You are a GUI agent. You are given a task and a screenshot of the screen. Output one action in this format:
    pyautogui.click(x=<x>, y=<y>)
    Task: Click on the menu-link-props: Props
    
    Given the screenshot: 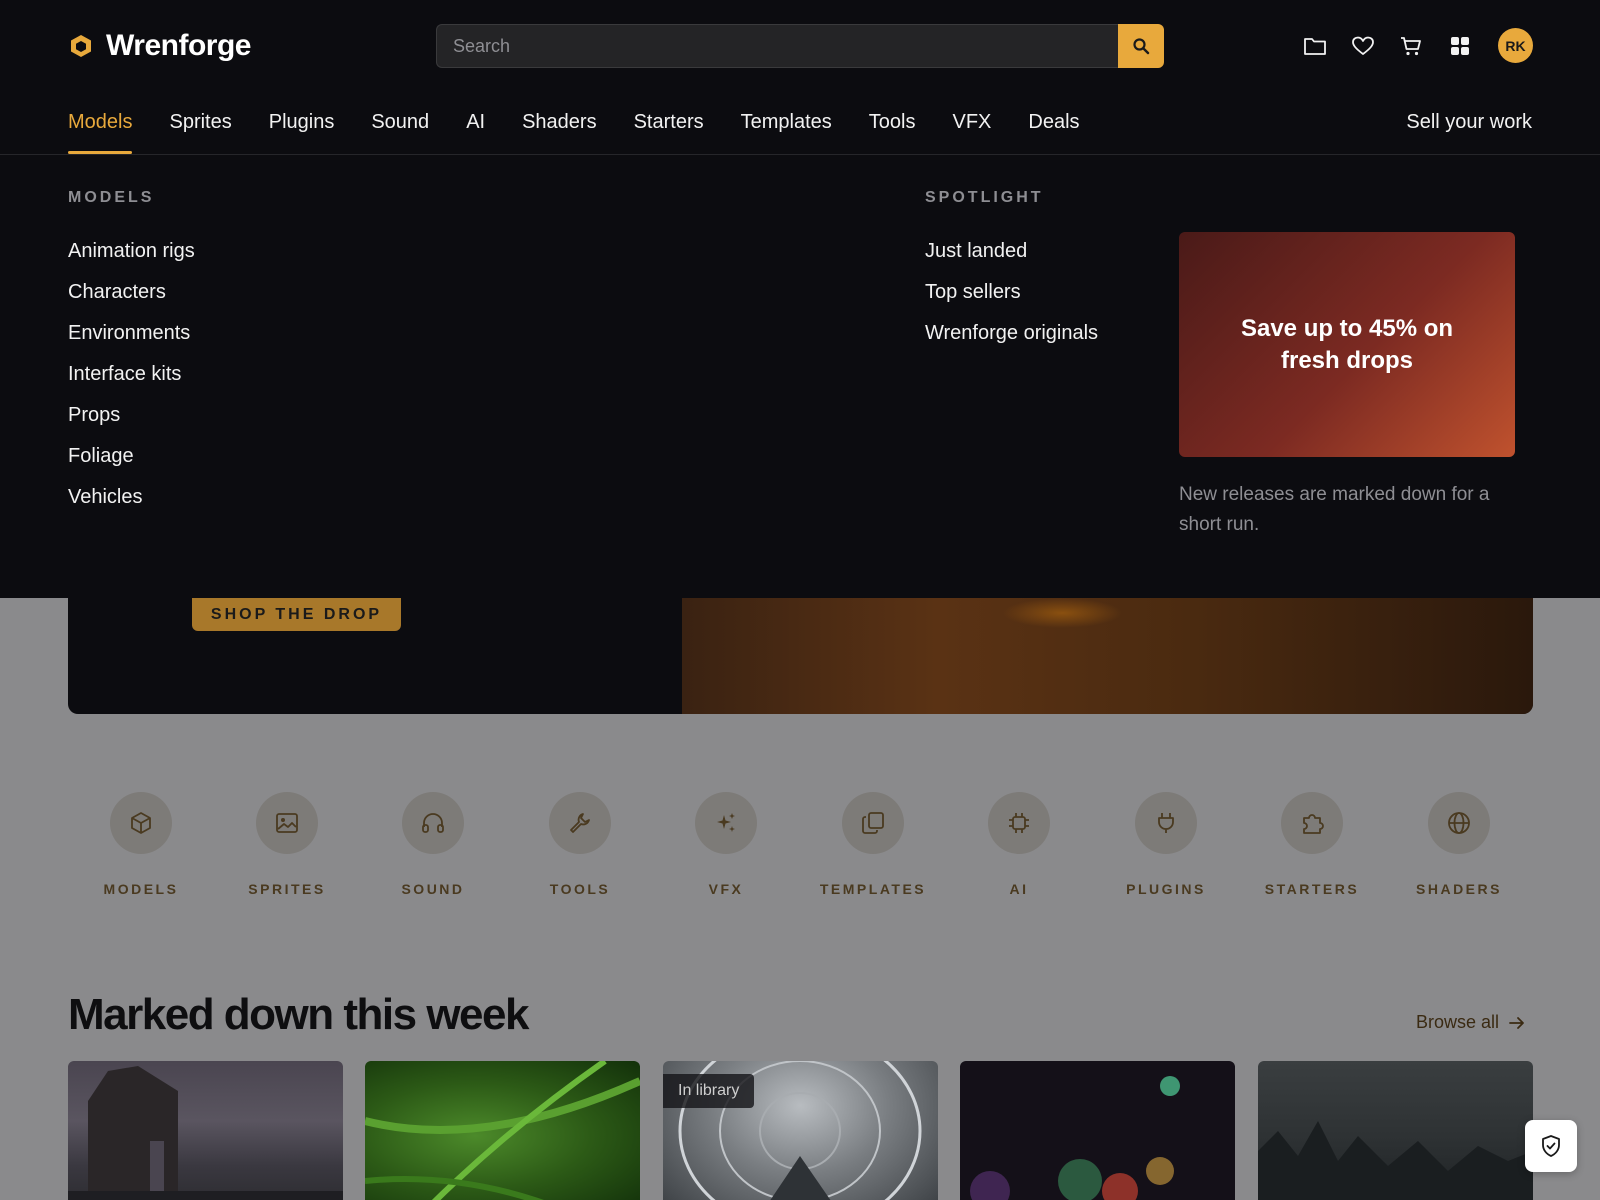 What is the action you would take?
    pyautogui.click(x=131, y=423)
    